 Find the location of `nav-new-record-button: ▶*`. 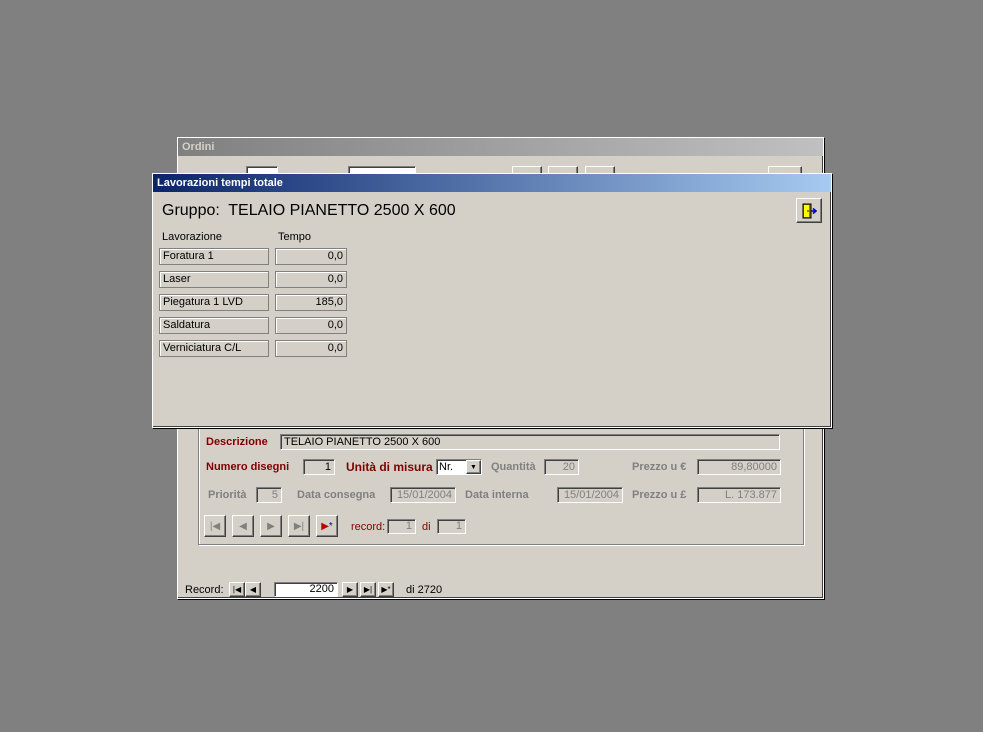

nav-new-record-button: ▶* is located at coordinates (386, 589).